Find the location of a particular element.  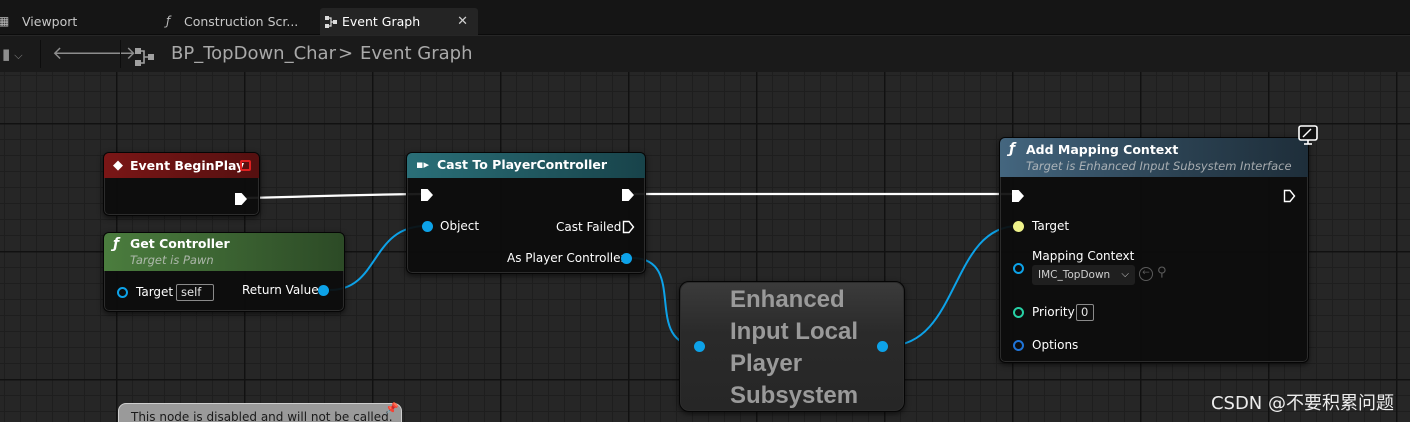

tab-event-graph: Event Graph ✕ is located at coordinates (399, 21).